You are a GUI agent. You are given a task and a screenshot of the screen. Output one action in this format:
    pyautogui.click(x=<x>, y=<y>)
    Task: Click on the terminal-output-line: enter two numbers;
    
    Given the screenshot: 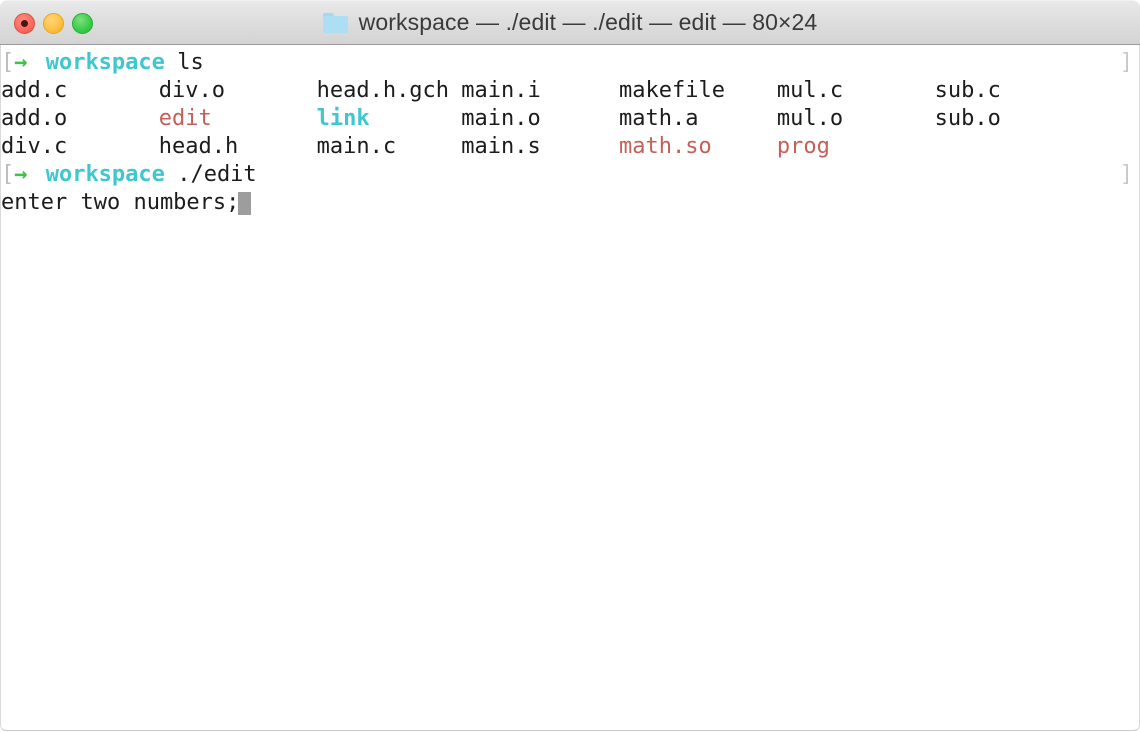 What is the action you would take?
    pyautogui.click(x=570, y=203)
    